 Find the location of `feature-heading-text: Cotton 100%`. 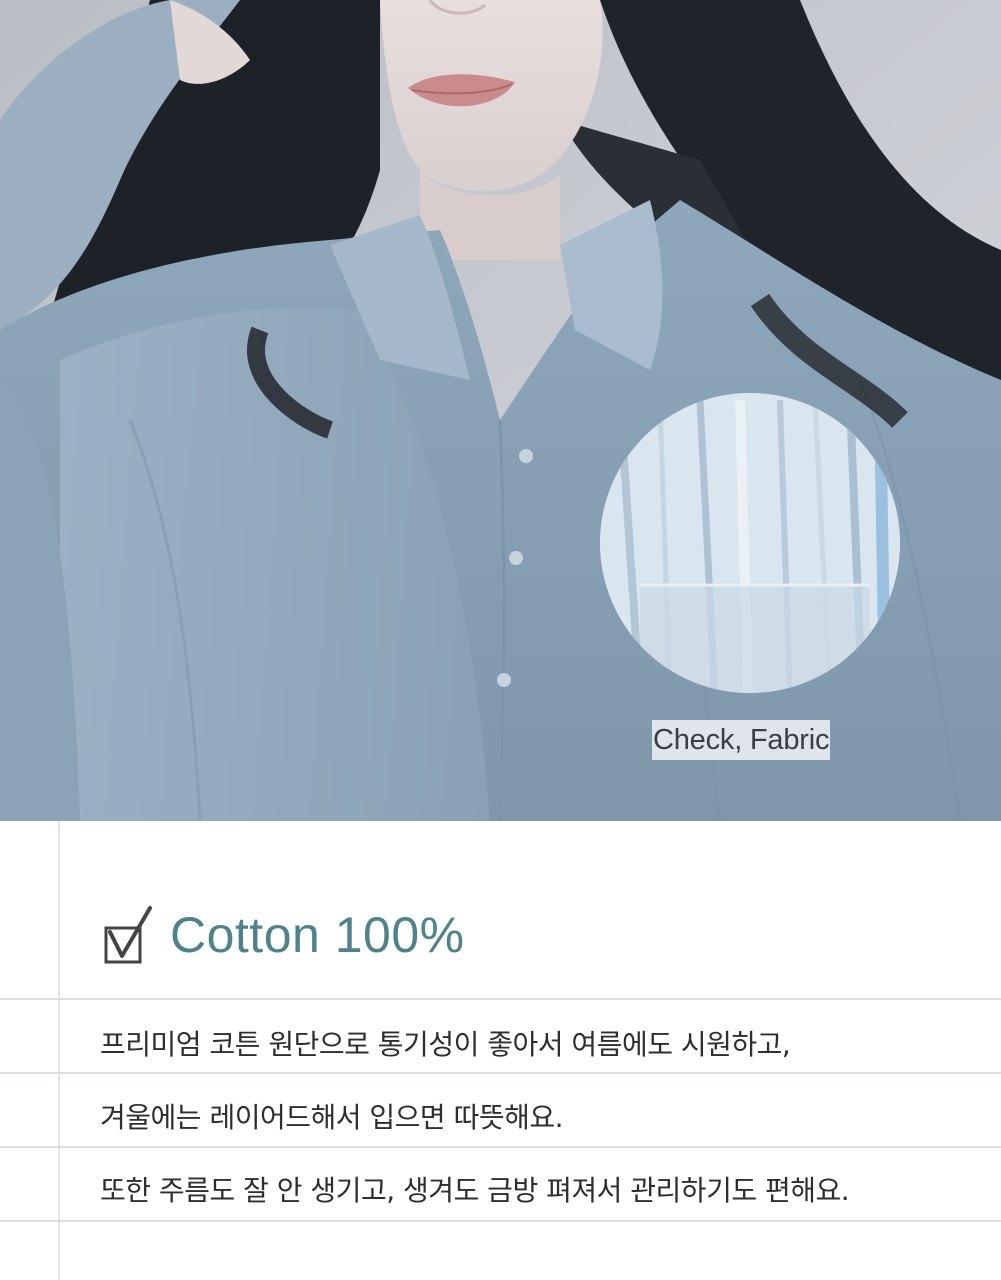

feature-heading-text: Cotton 100% is located at coordinates (317, 935).